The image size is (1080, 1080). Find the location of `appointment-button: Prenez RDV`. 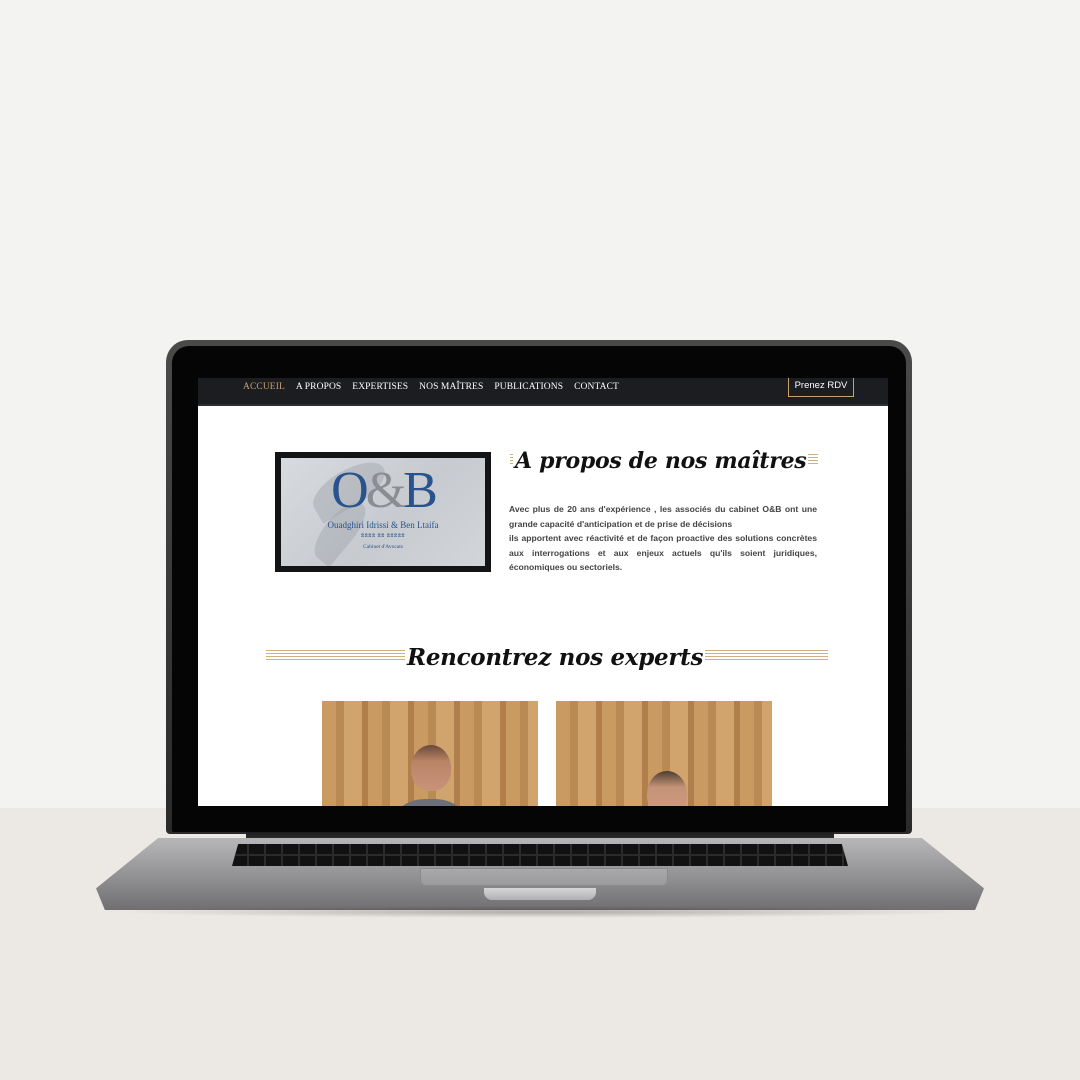

appointment-button: Prenez RDV is located at coordinates (821, 387).